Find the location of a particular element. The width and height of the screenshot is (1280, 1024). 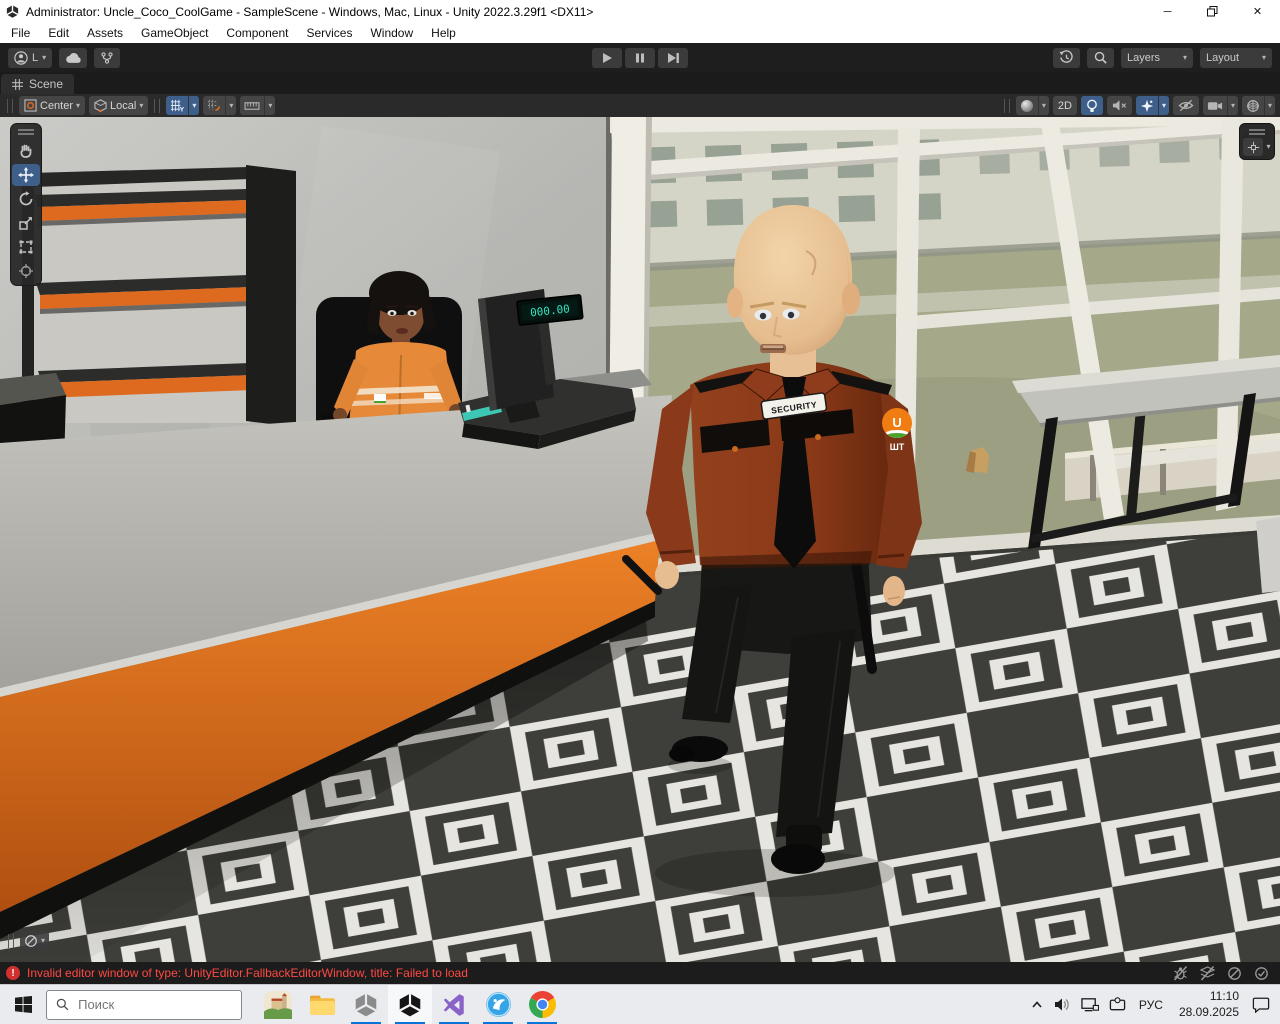

grid-snap-button is located at coordinates (214, 105).